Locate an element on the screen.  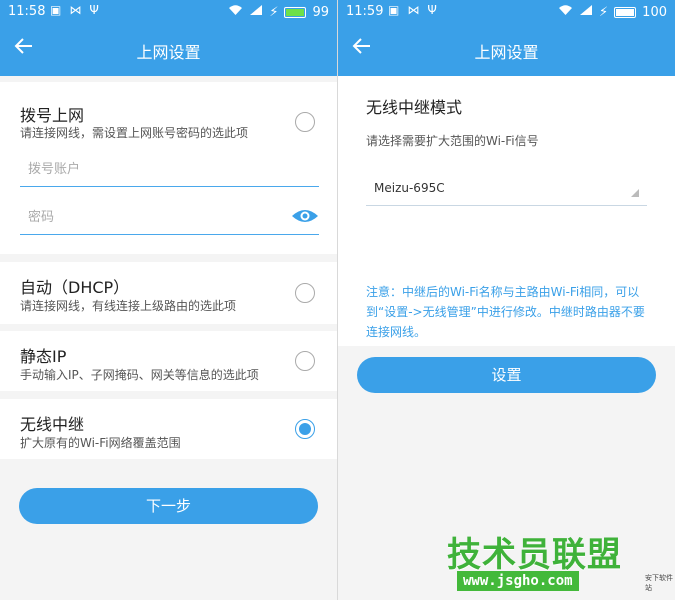
set-button: 设置 is located at coordinates (506, 375).